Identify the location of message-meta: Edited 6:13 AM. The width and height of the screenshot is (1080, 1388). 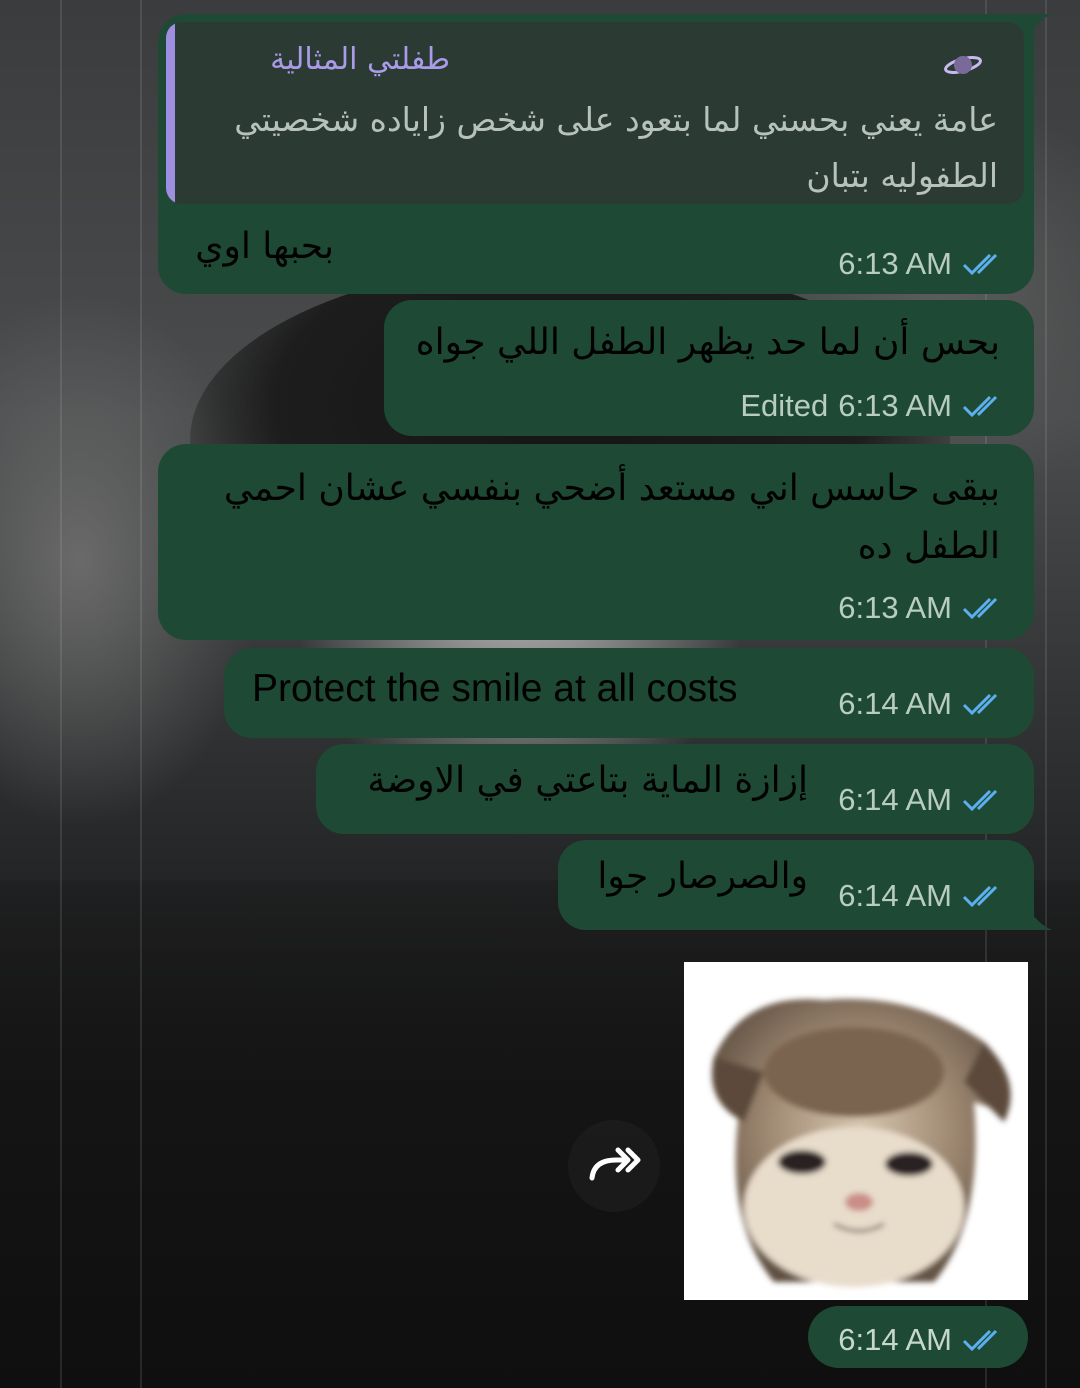
(874, 406).